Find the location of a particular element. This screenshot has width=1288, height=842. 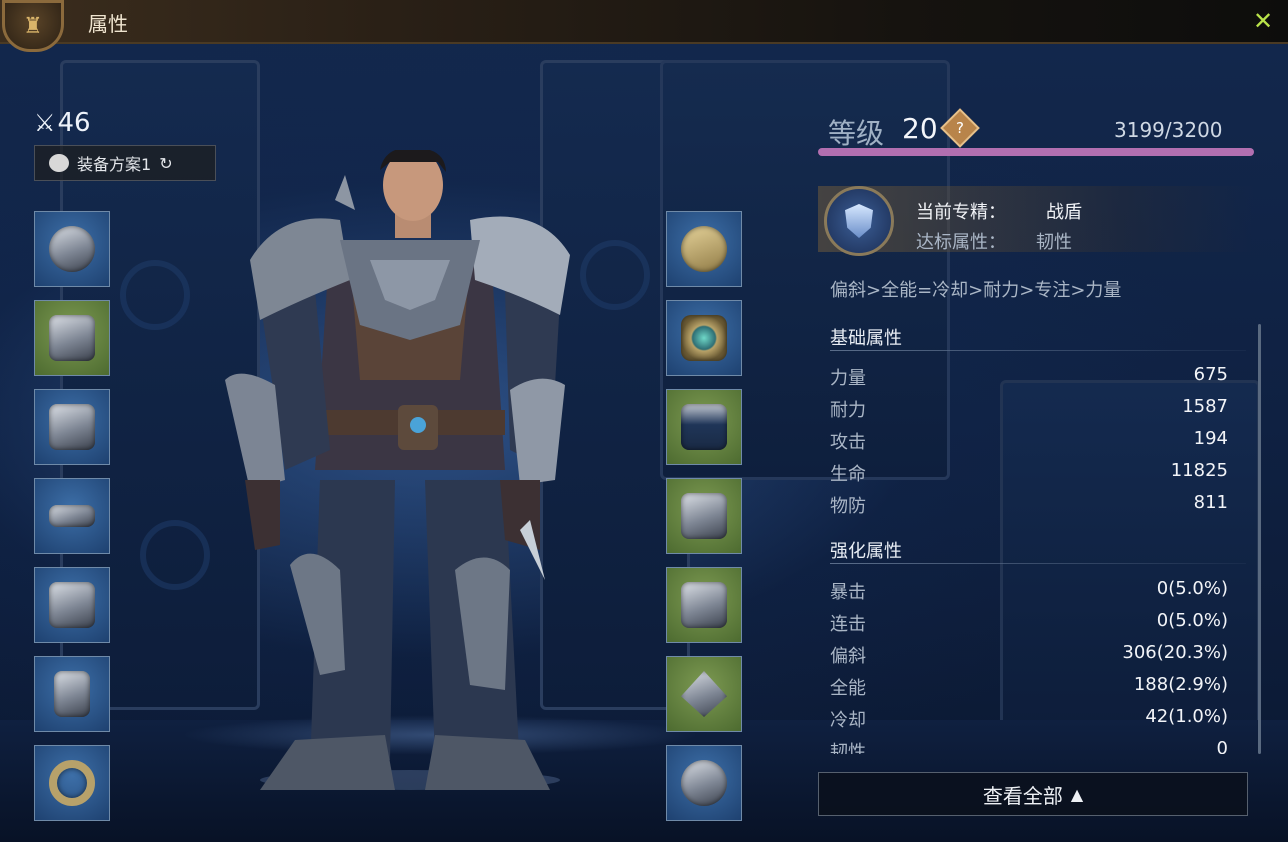

equip-slot-gloves is located at coordinates (704, 605).